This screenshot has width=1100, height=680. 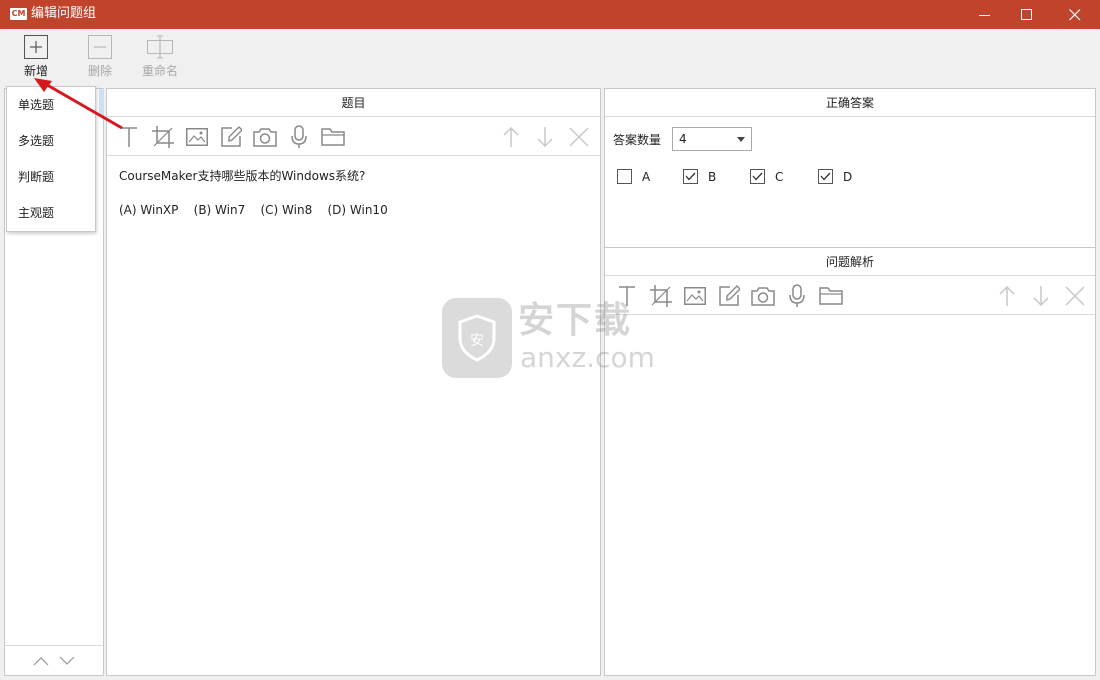 I want to click on question-panel-title: 题目, so click(x=353, y=103).